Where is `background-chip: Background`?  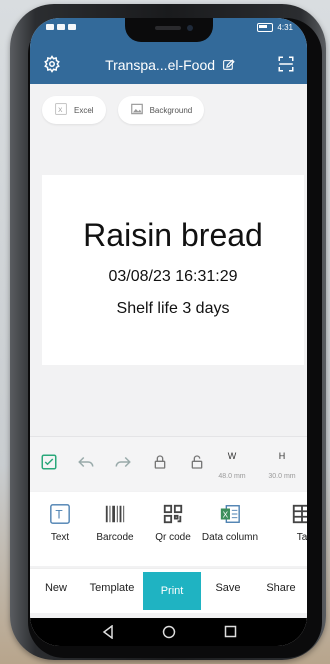 background-chip: Background is located at coordinates (161, 110).